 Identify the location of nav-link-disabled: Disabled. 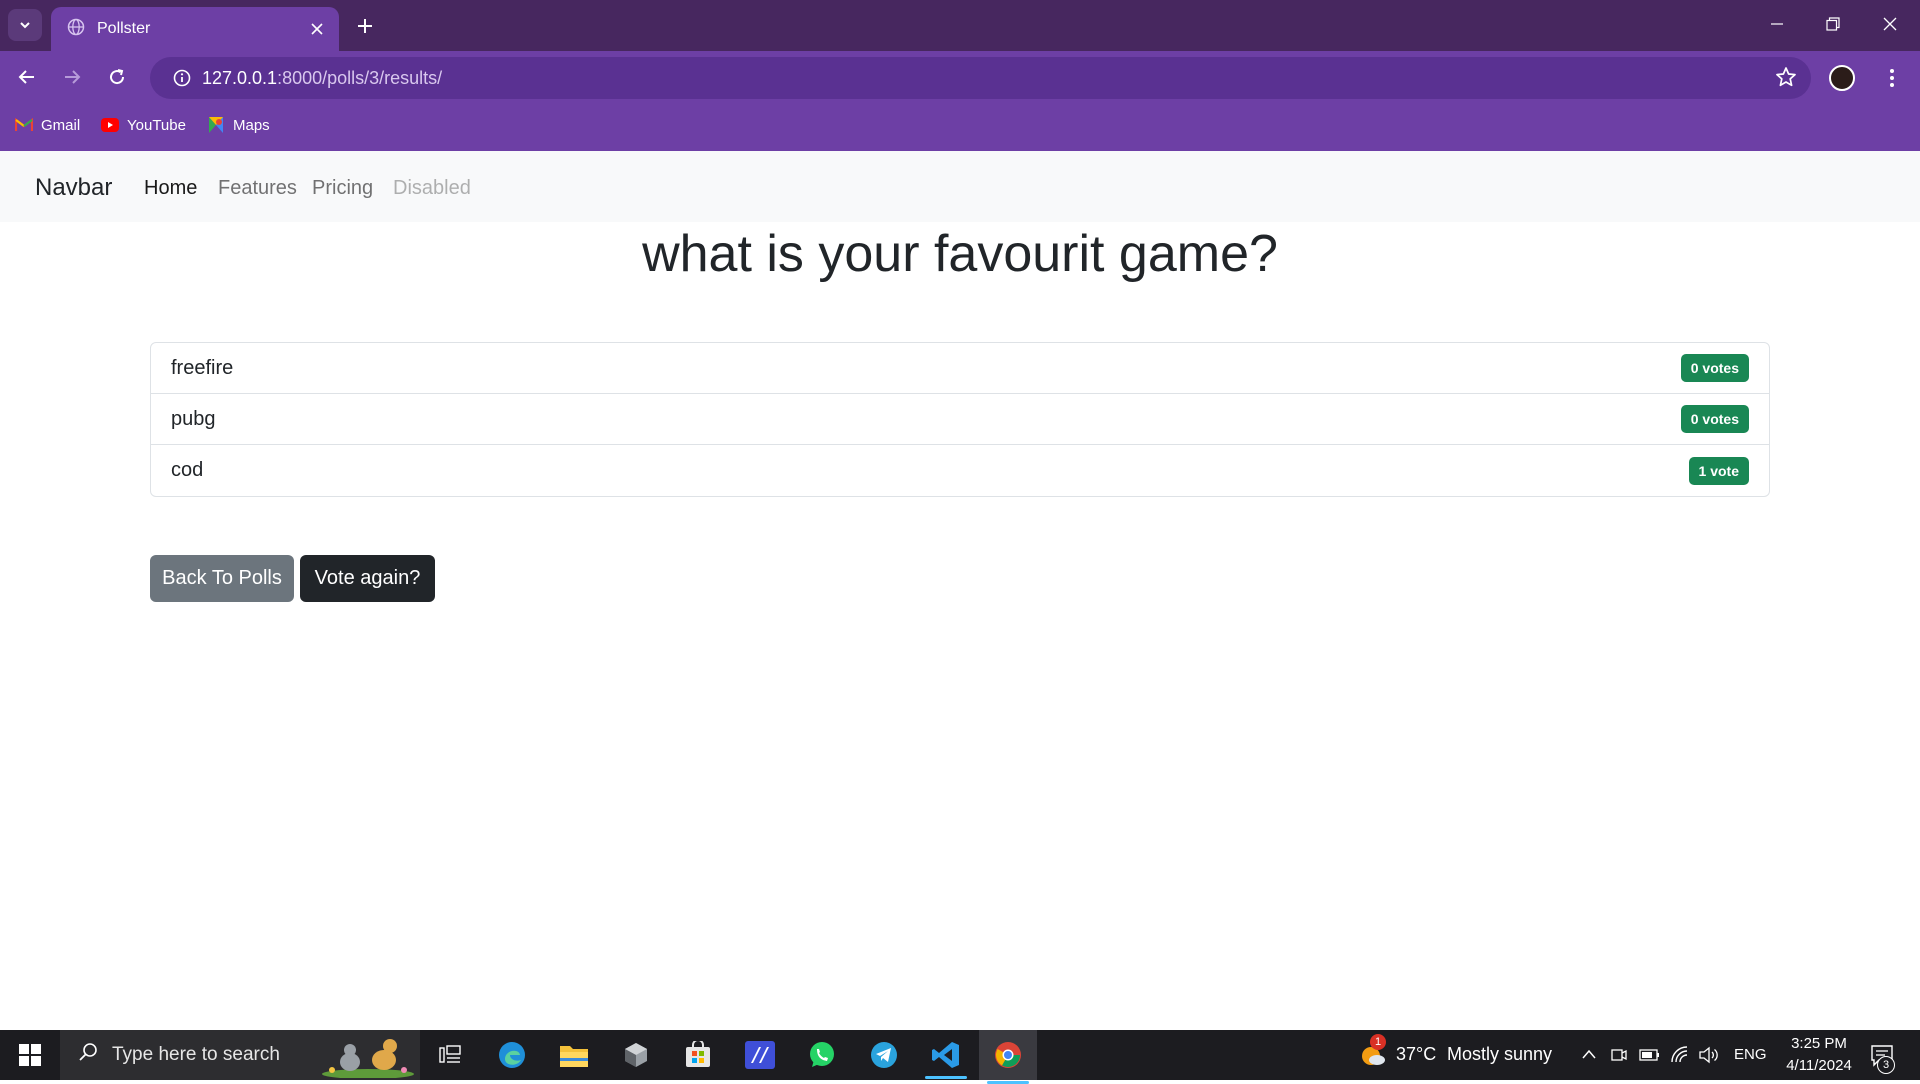
(432, 188).